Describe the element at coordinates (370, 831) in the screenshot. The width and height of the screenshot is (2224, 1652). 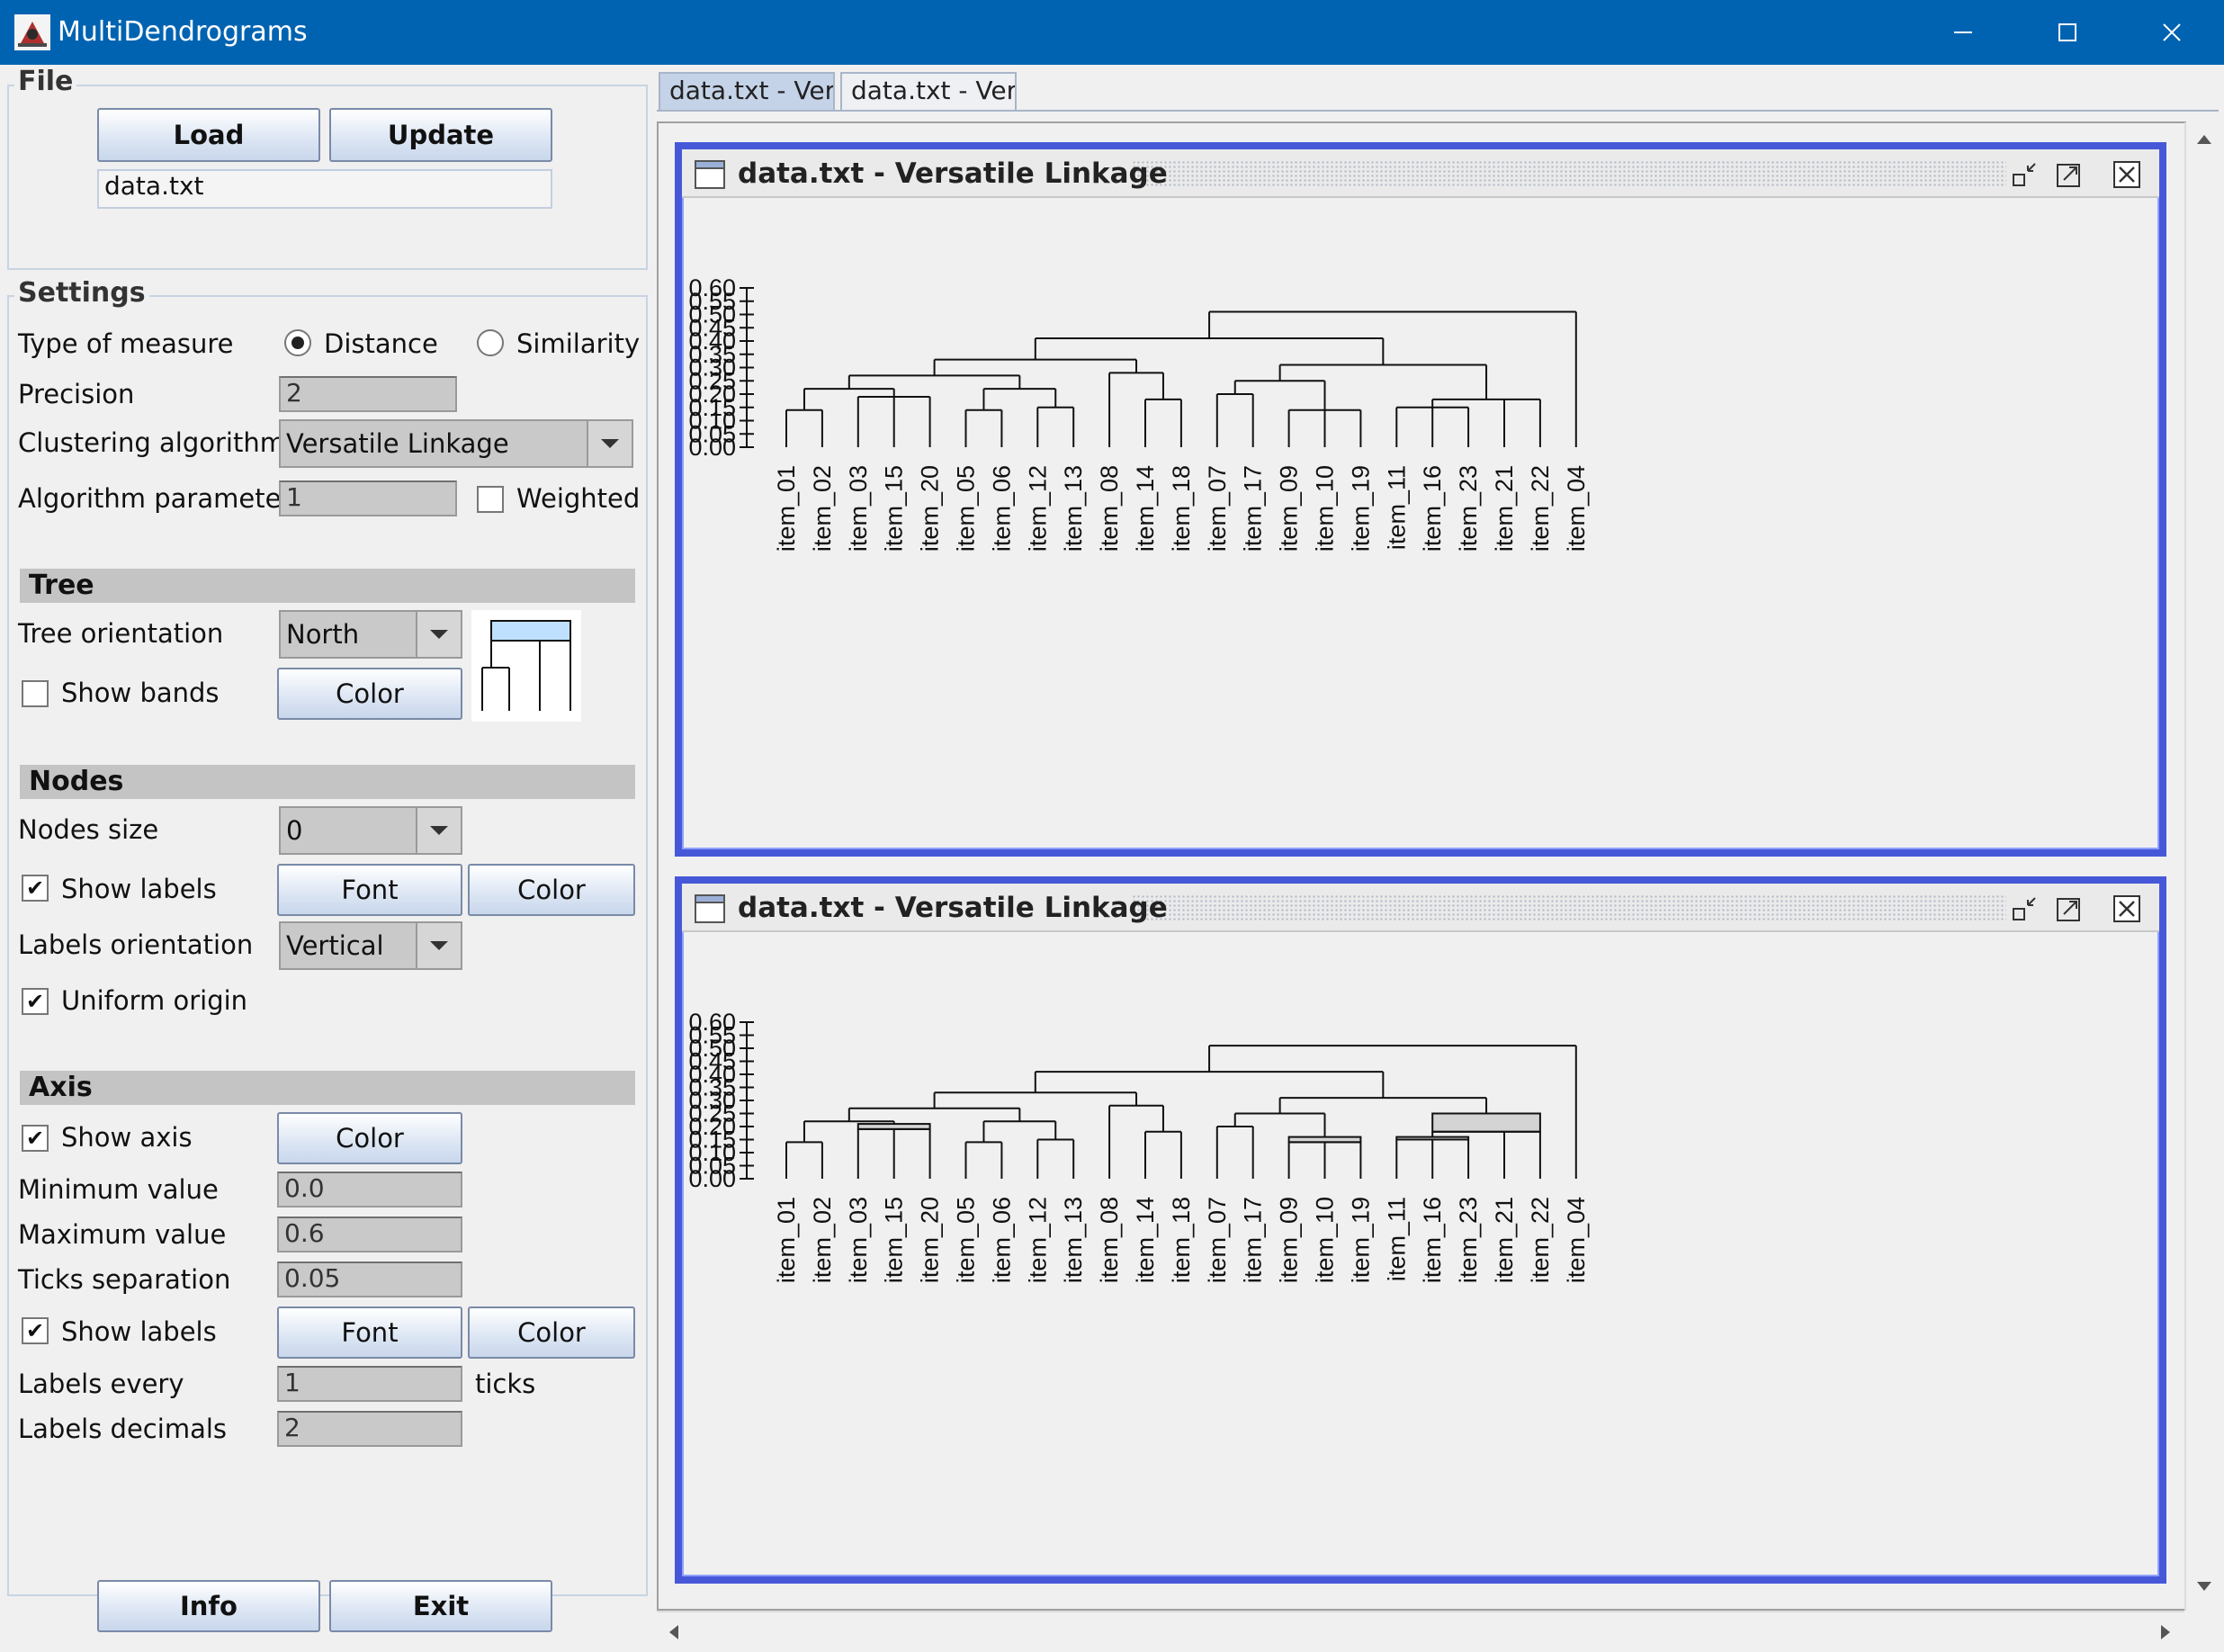
I see `nodes-size-select: 0` at that location.